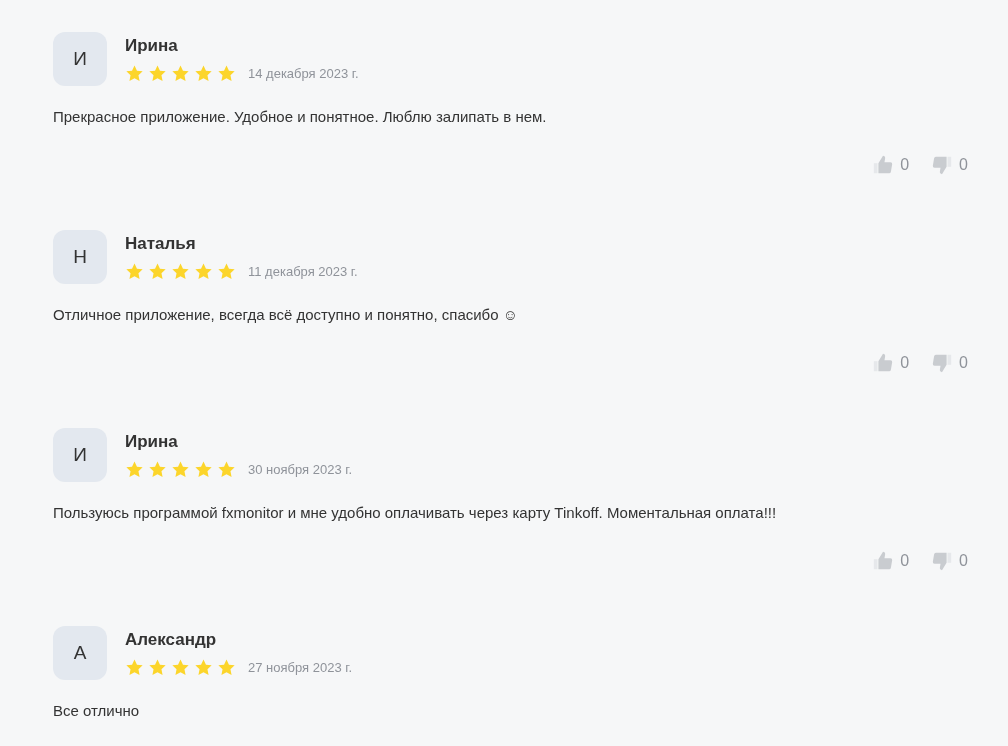 The width and height of the screenshot is (1008, 746). I want to click on avatar: А, so click(80, 653).